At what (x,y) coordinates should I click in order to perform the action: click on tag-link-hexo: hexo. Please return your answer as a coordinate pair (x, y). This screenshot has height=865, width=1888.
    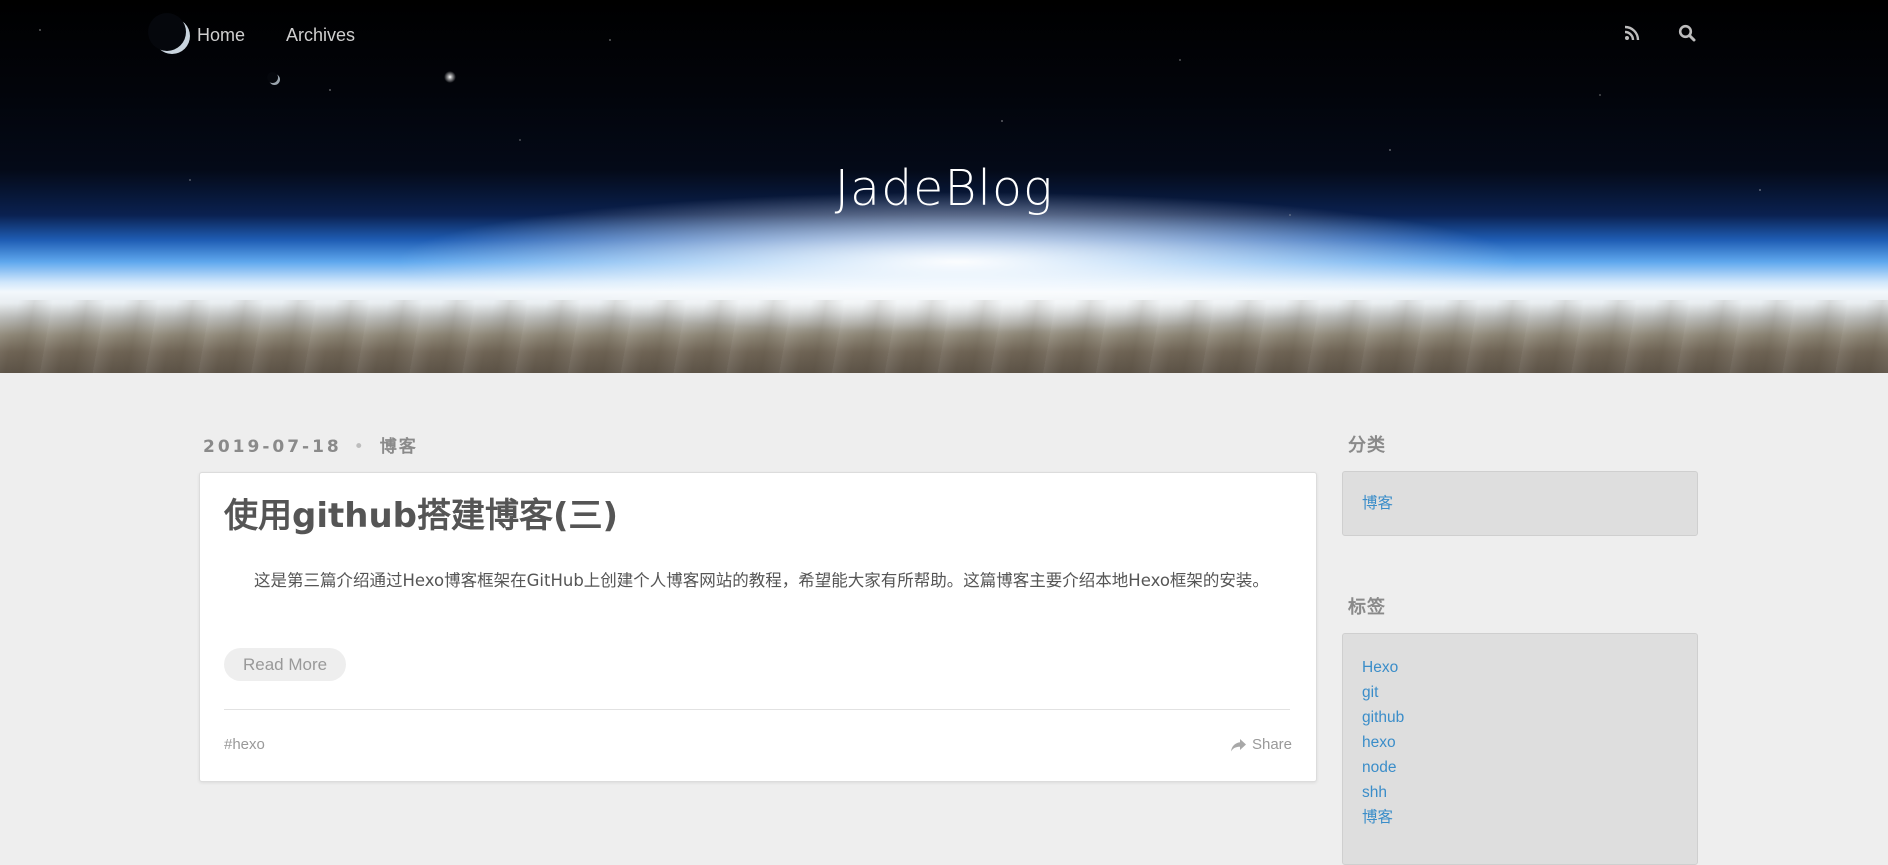
    Looking at the image, I should click on (1383, 742).